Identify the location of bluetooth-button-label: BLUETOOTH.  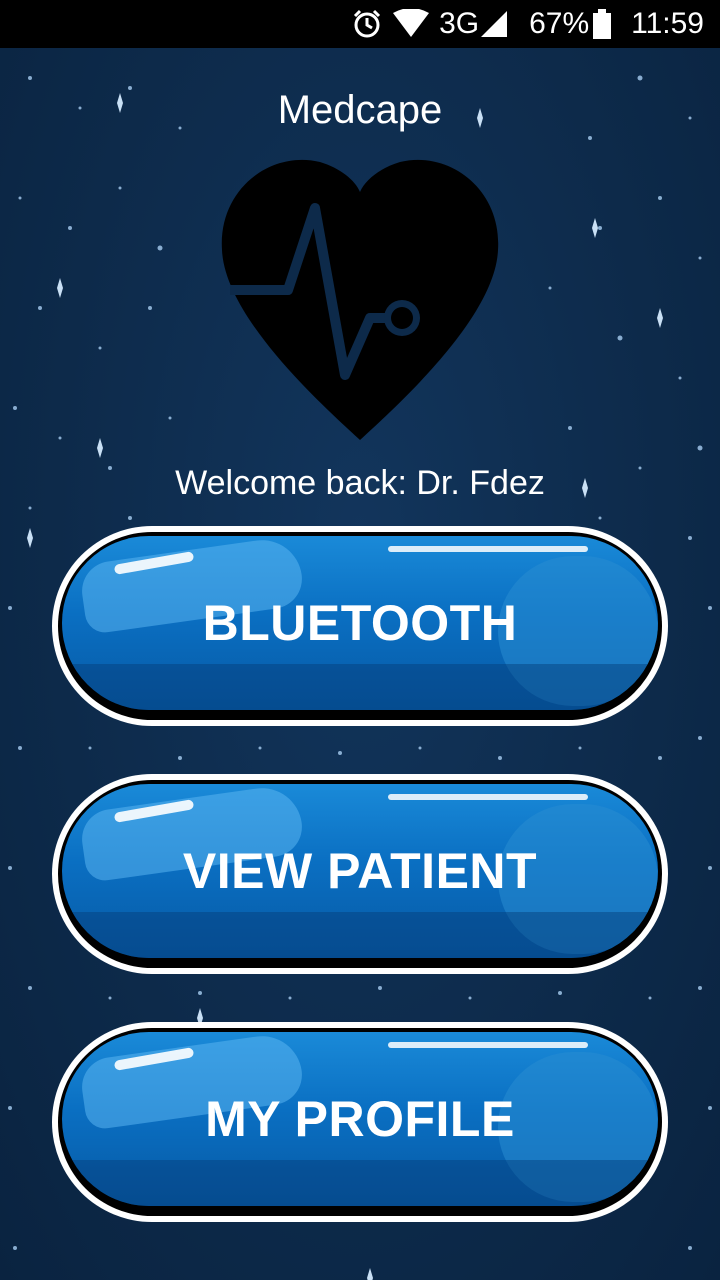
(360, 623).